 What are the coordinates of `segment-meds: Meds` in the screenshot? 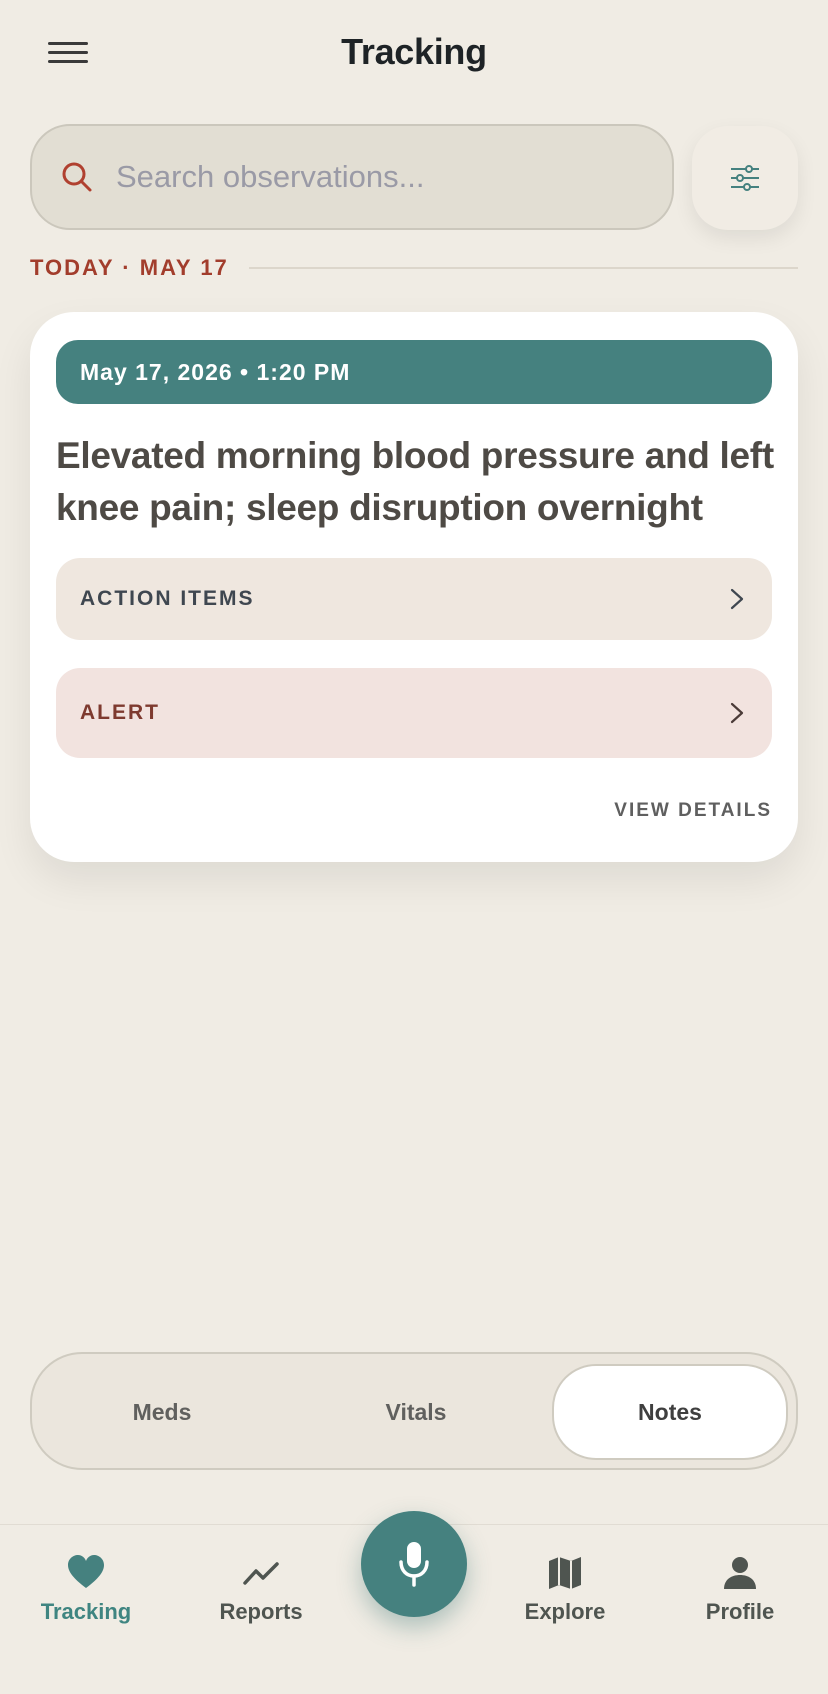 It's located at (162, 1412).